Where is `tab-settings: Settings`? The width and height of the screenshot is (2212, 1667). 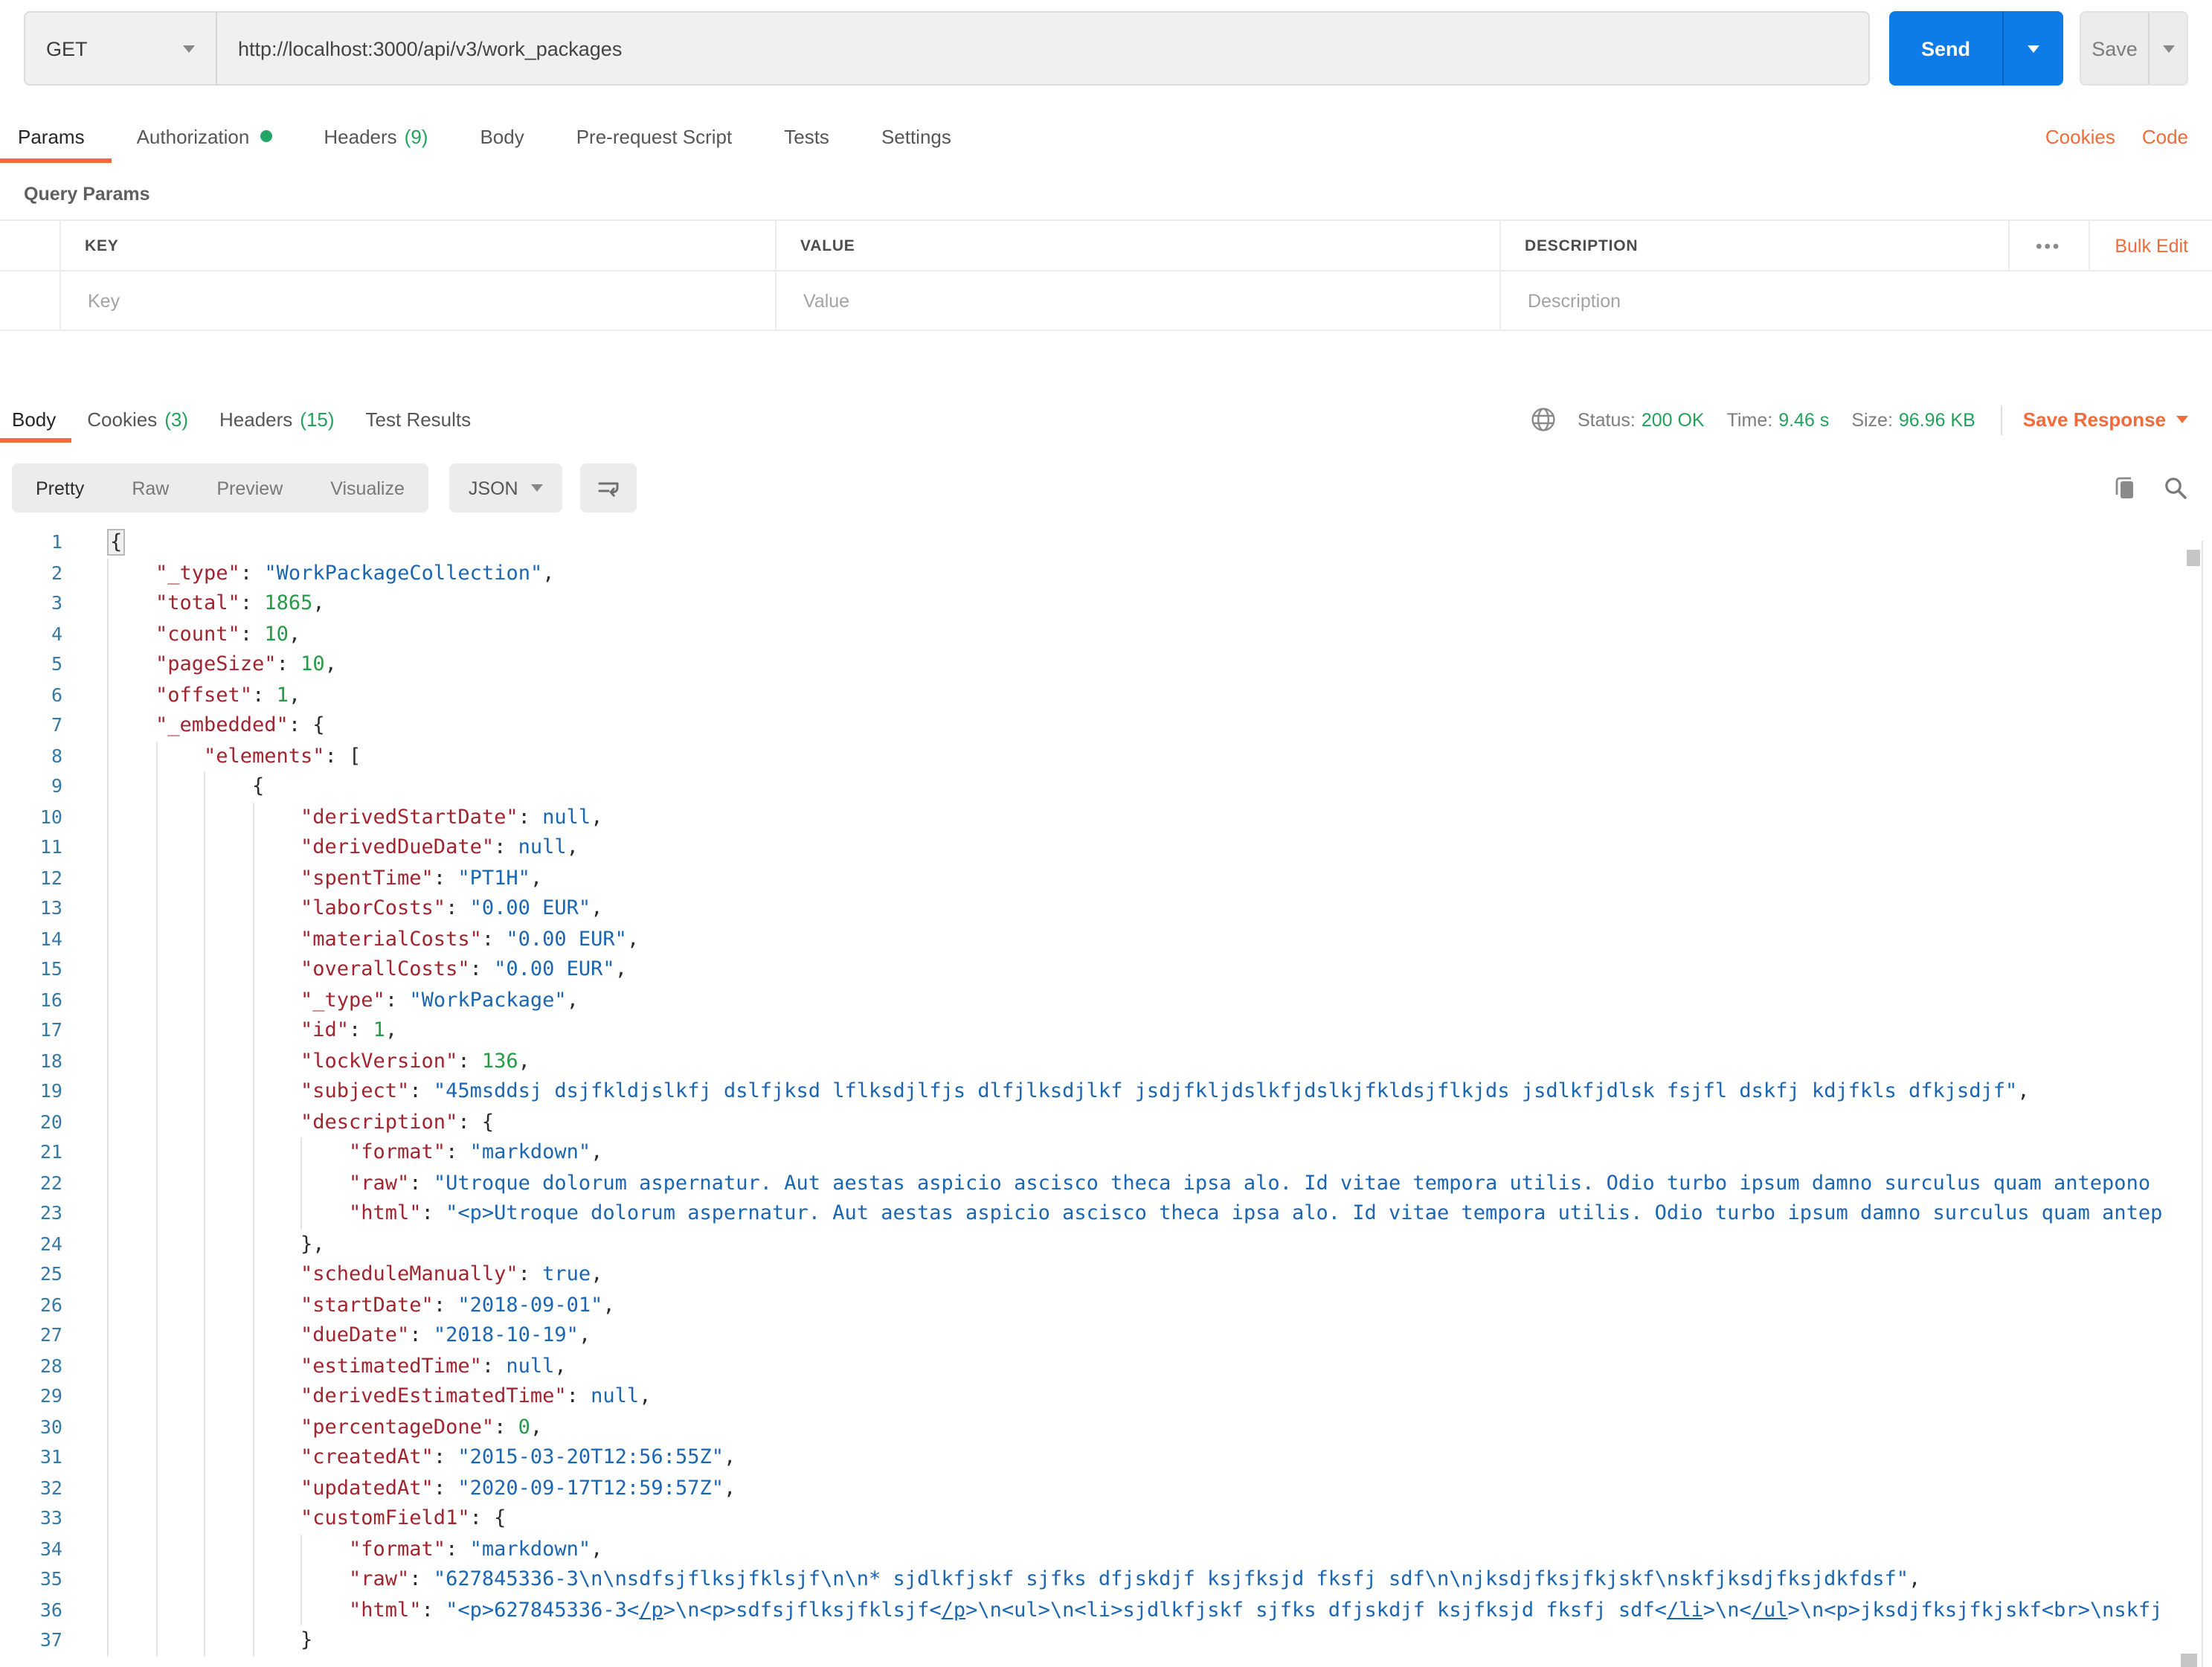
tab-settings: Settings is located at coordinates (916, 136).